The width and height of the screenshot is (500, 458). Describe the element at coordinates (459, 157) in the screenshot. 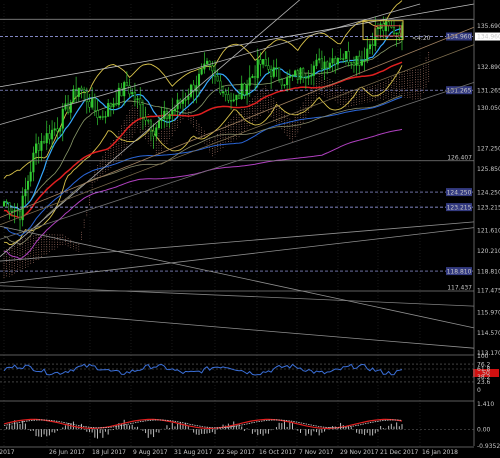

I see `level-line-label: 126.407` at that location.